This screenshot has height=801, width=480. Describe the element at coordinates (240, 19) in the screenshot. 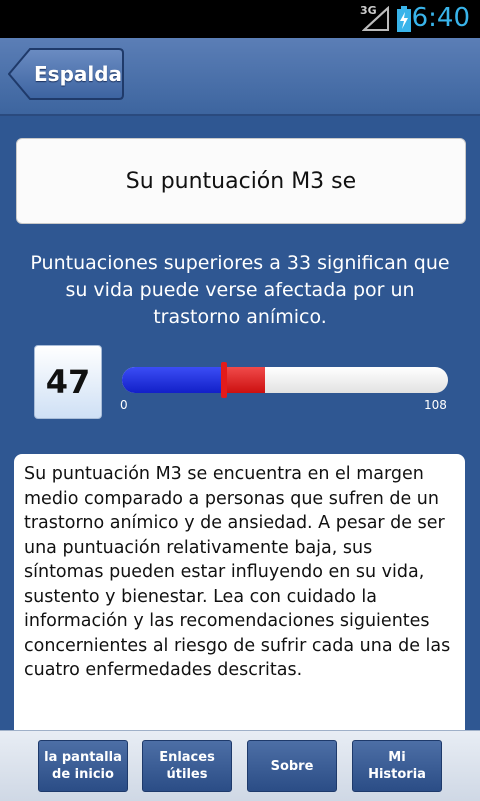

I see `status-bar: 3G 6:40` at that location.